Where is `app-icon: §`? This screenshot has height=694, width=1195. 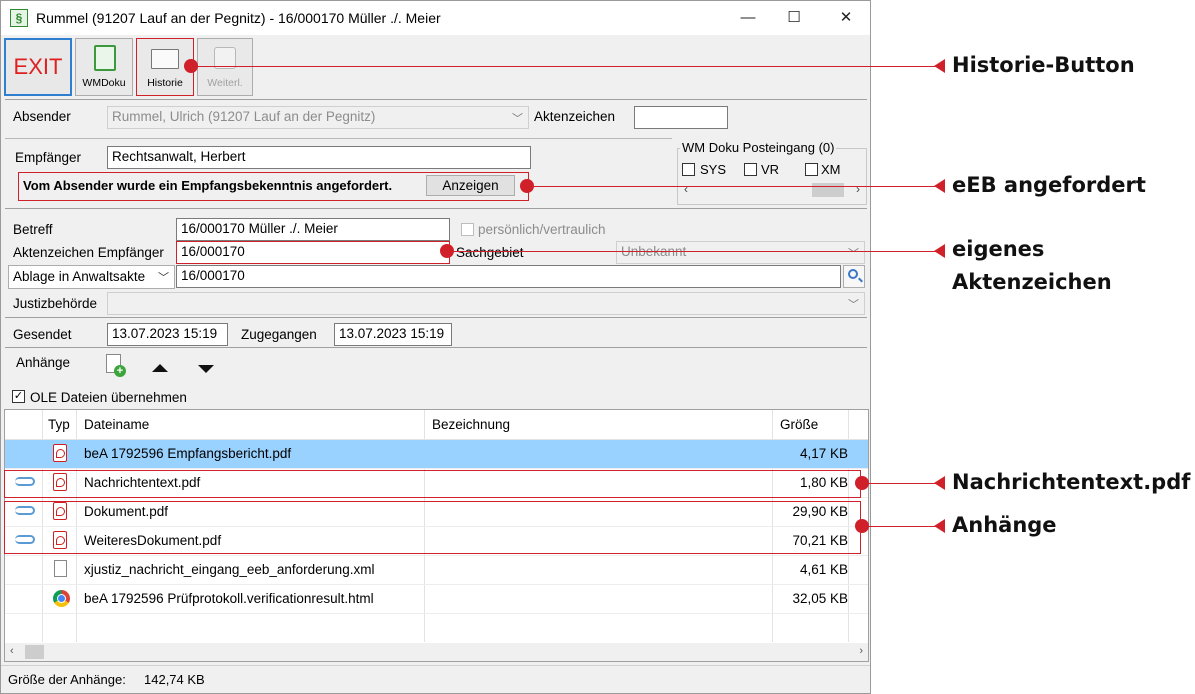 app-icon: § is located at coordinates (19, 18).